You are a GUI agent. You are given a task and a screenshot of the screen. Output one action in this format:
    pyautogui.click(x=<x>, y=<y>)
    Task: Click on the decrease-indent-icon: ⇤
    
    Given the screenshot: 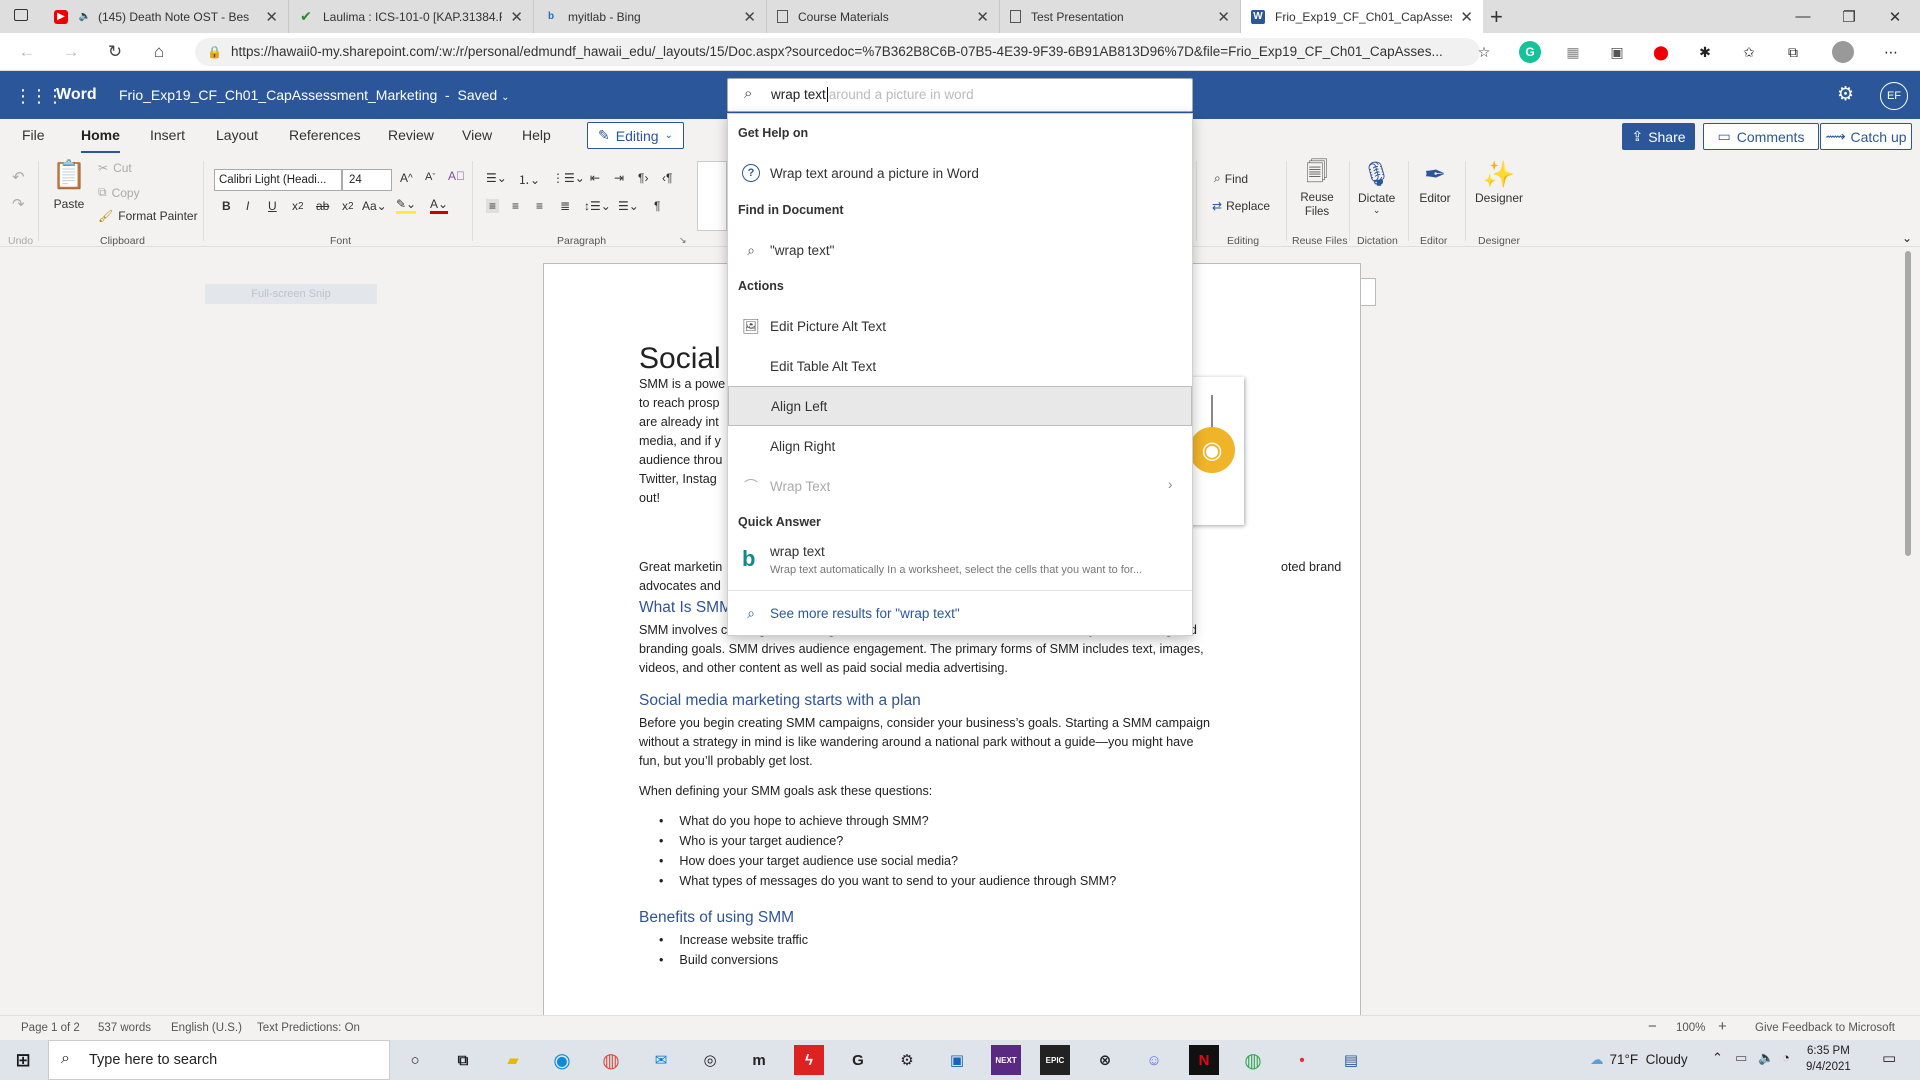 What is the action you would take?
    pyautogui.click(x=595, y=178)
    